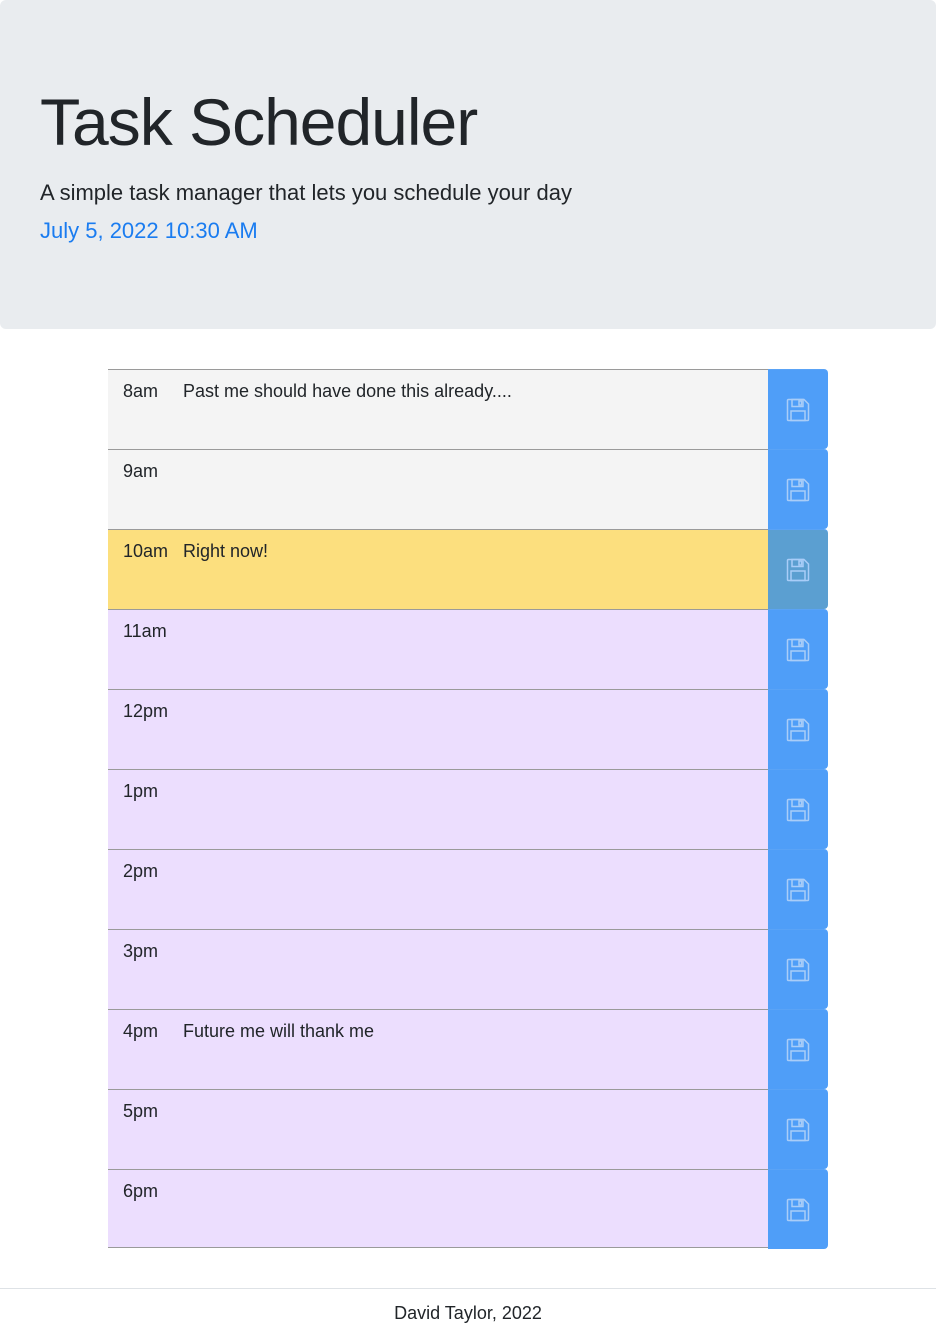 Image resolution: width=936 pixels, height=1340 pixels. I want to click on time-block-main: 2pm, so click(438, 889).